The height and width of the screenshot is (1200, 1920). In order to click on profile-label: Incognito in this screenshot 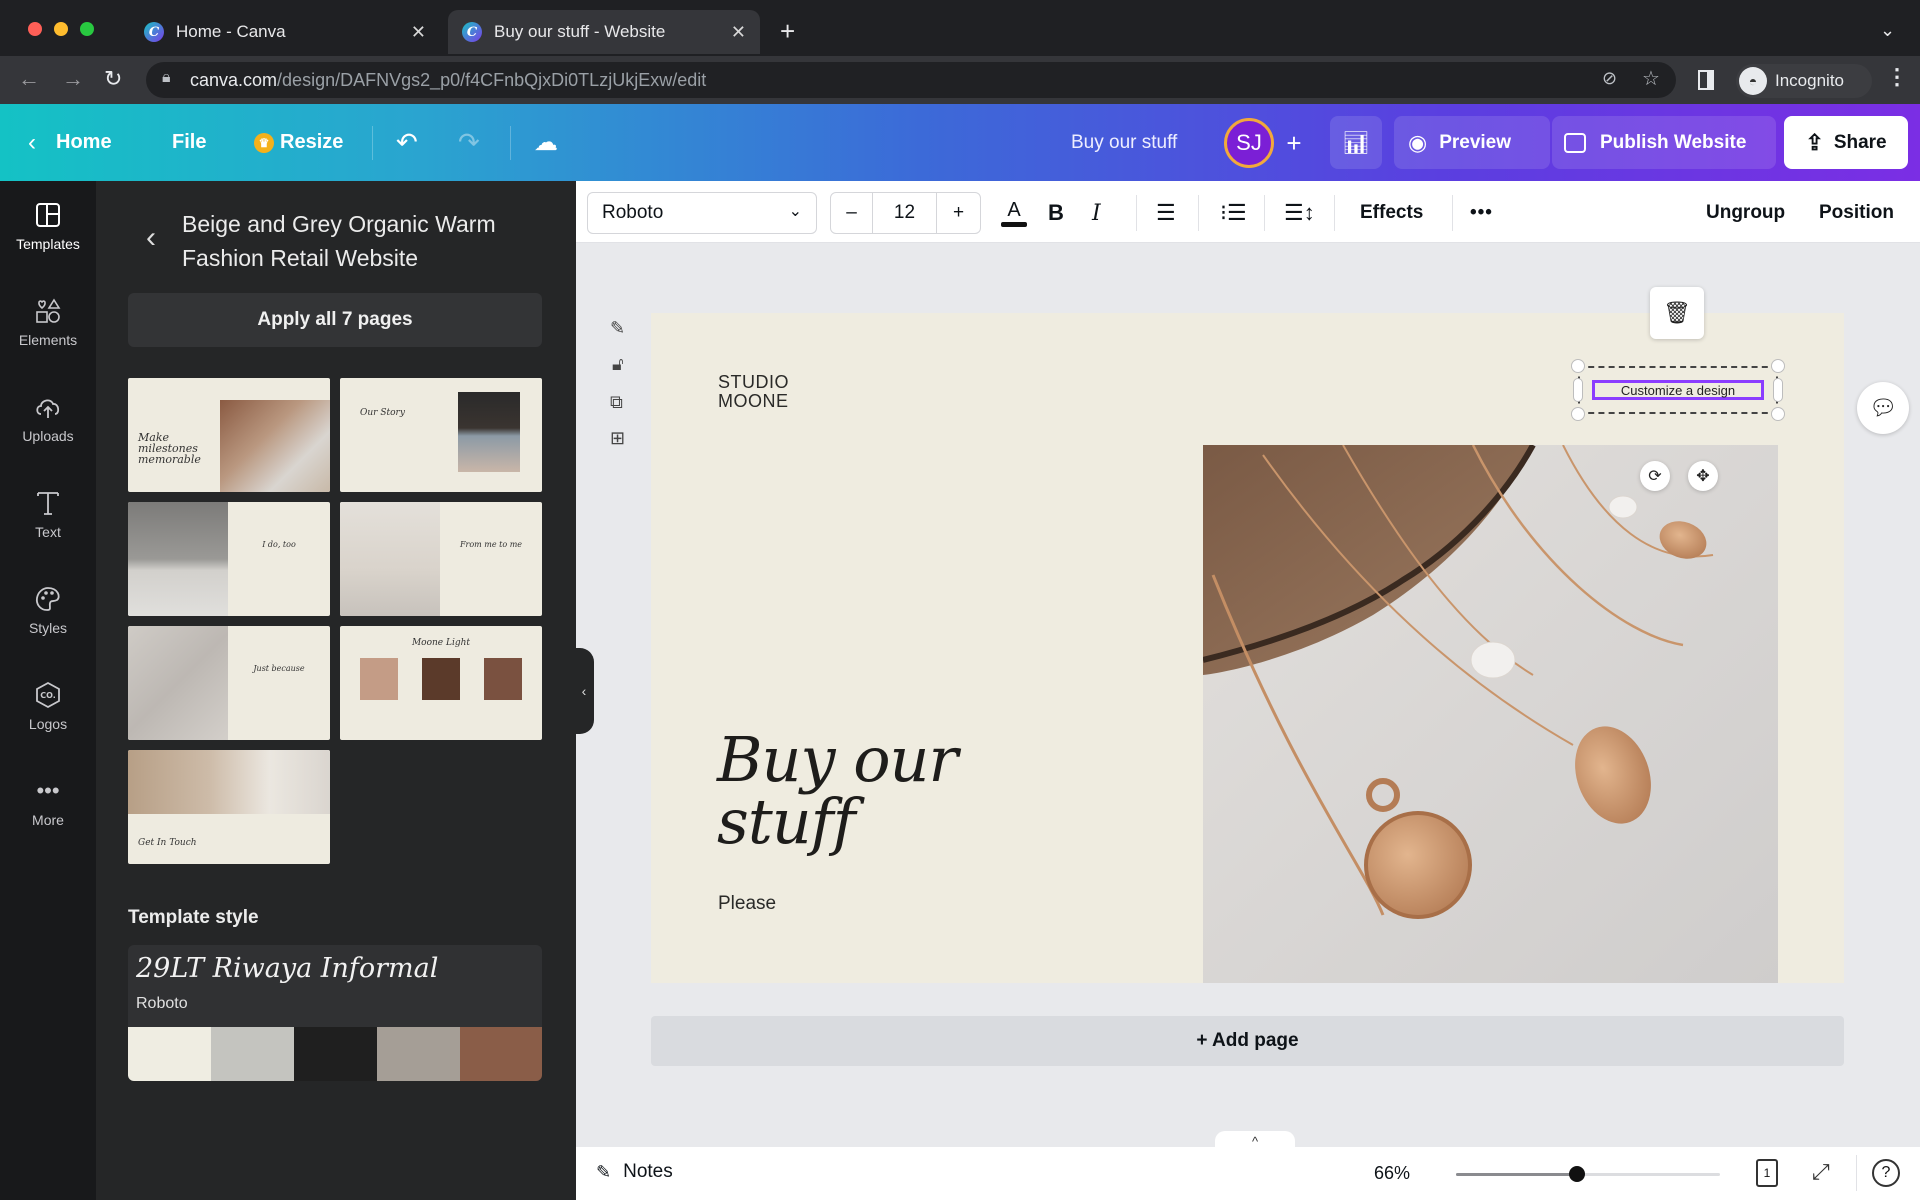, I will do `click(1809, 80)`.